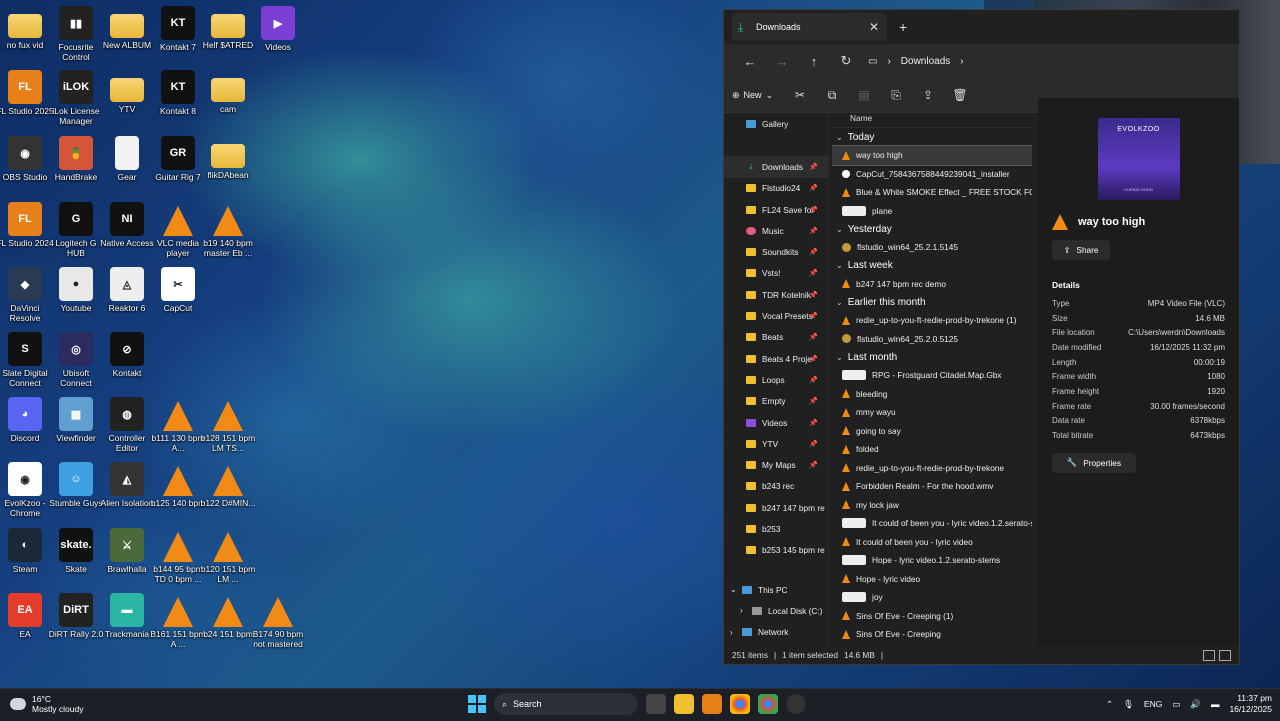  I want to click on delete-icon: 🗑, so click(960, 95).